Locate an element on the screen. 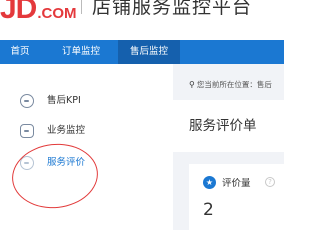 The height and width of the screenshot is (240, 320). jd-logo: JD.COM is located at coordinates (38, 13).